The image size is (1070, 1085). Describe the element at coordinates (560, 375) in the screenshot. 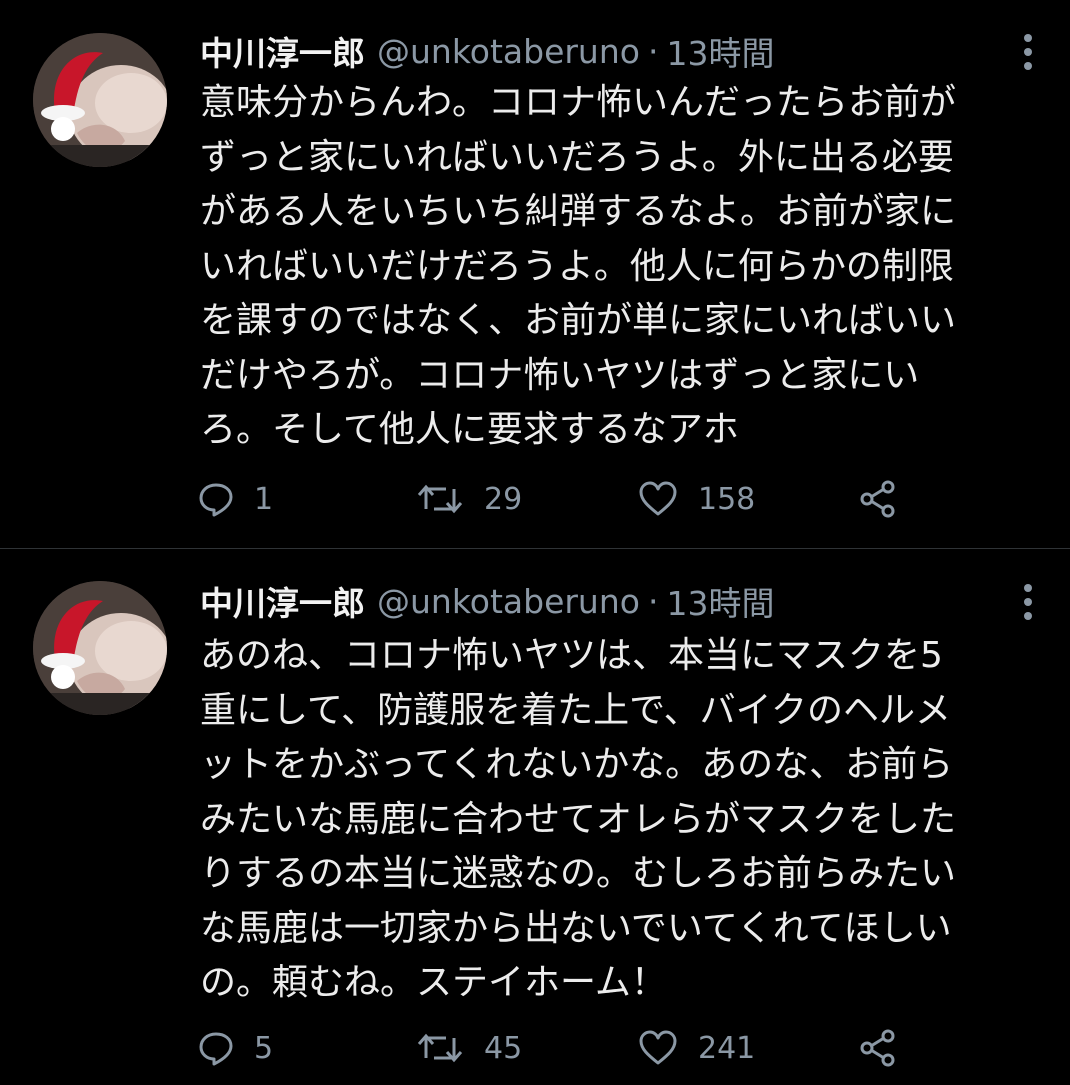

I see `tweet-text-line: だけやろが。コロナ怖いヤツはずっと家にい` at that location.